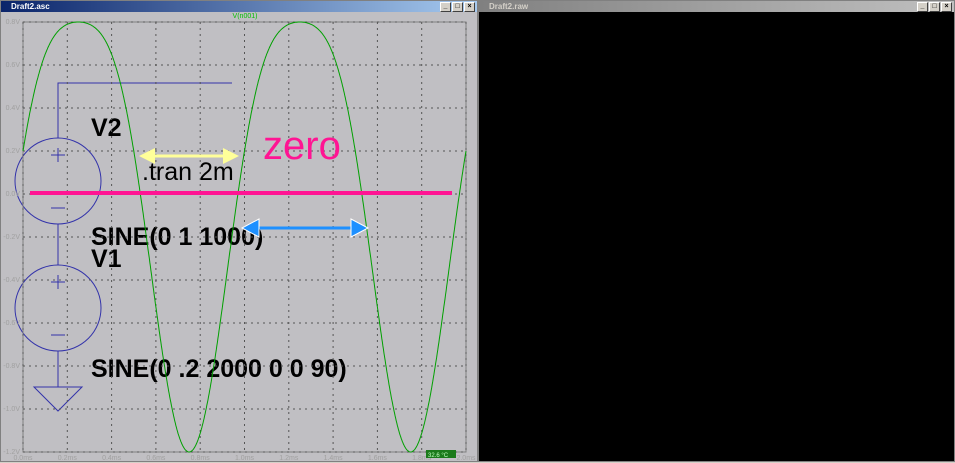 This screenshot has width=955, height=463. Describe the element at coordinates (13, 151) in the screenshot. I see `y-tick-label: 0.2V` at that location.